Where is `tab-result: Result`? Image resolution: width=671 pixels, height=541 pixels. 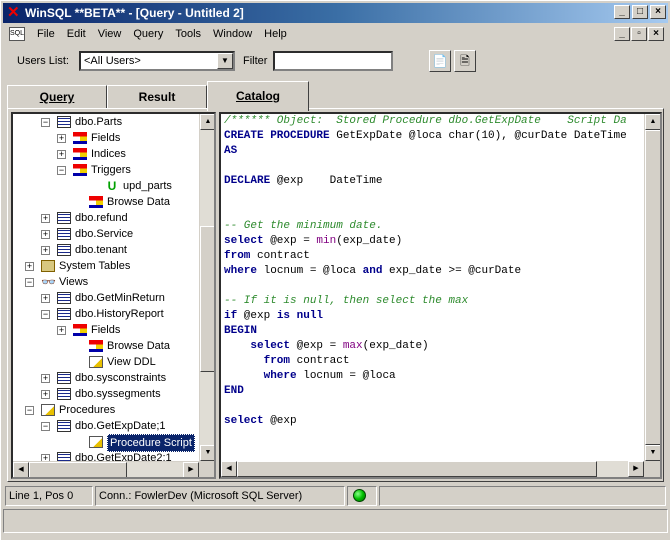 tab-result: Result is located at coordinates (157, 97).